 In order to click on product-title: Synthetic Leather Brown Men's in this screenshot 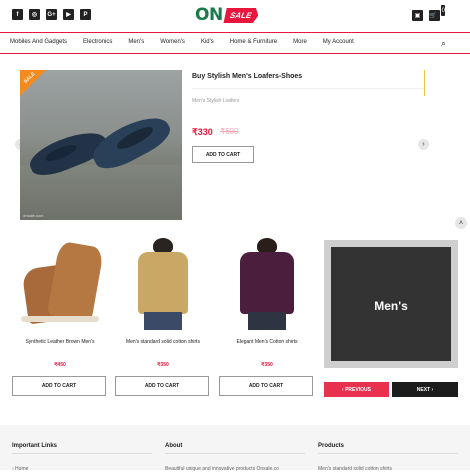, I will do `click(60, 342)`.